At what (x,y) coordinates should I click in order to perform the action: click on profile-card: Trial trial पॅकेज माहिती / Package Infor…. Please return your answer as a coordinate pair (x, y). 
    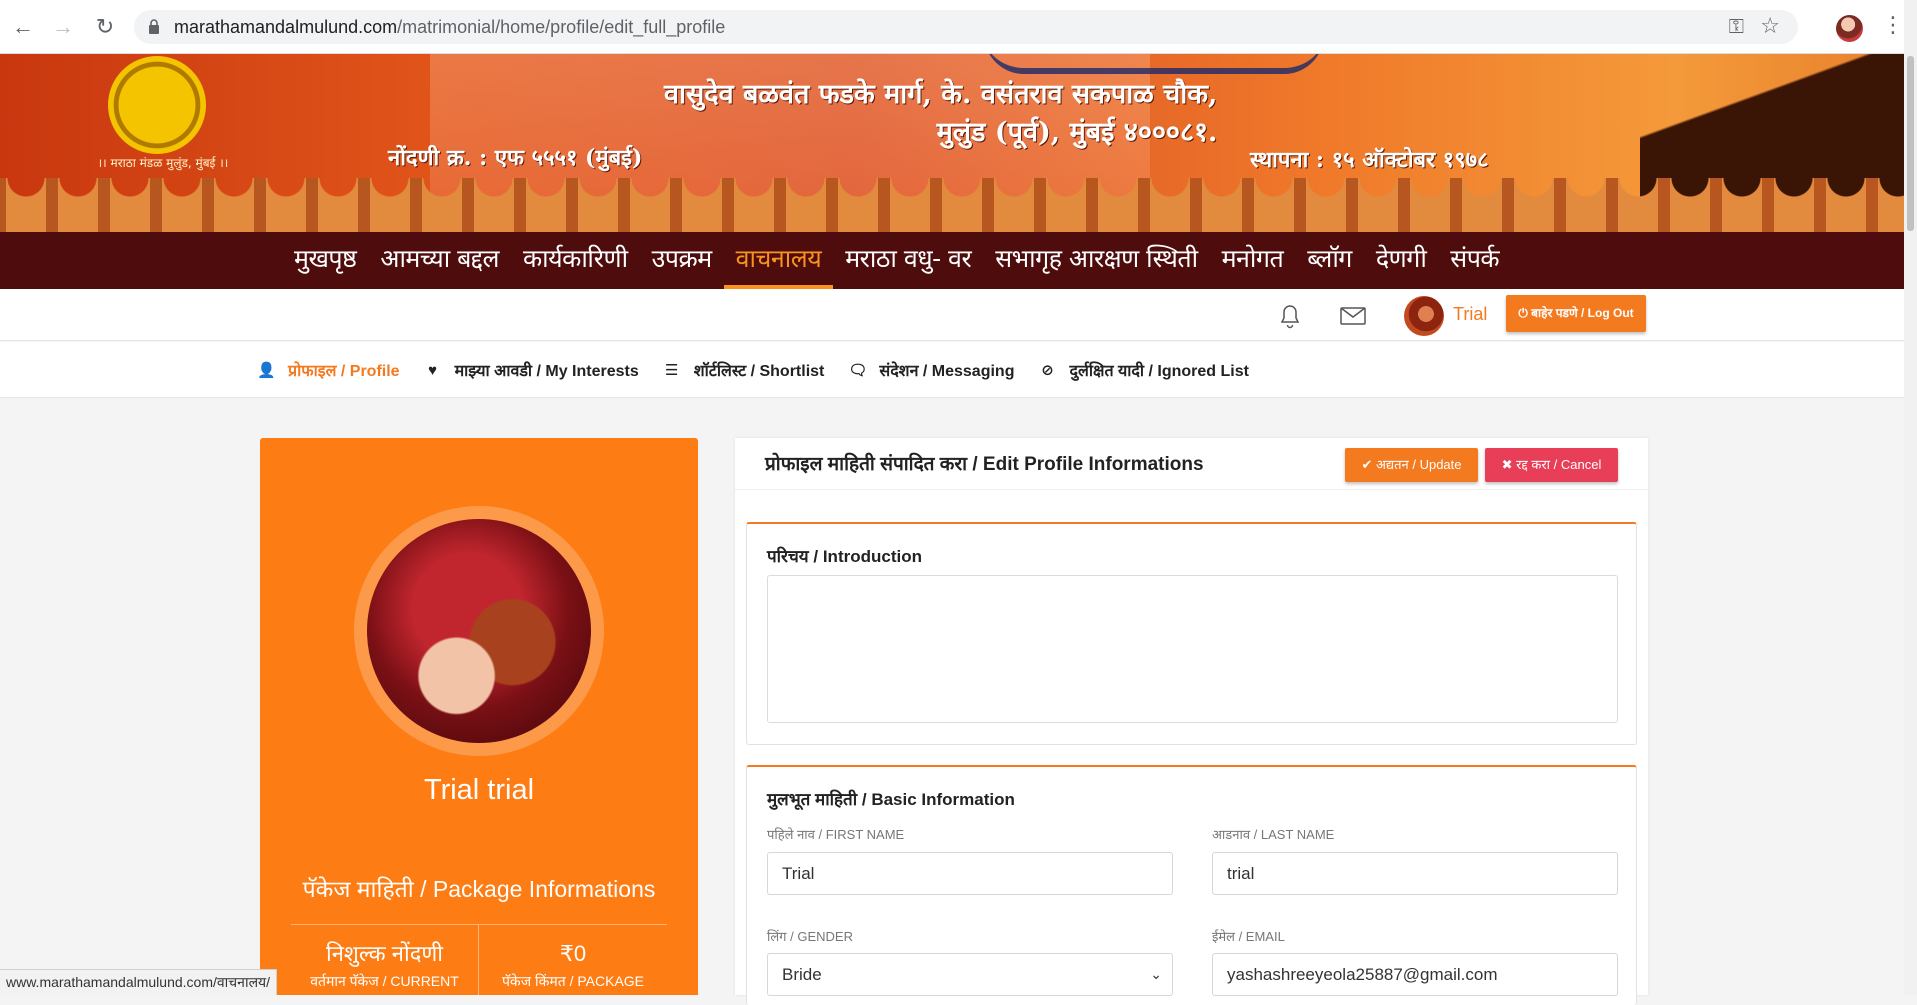
    Looking at the image, I should click on (479, 716).